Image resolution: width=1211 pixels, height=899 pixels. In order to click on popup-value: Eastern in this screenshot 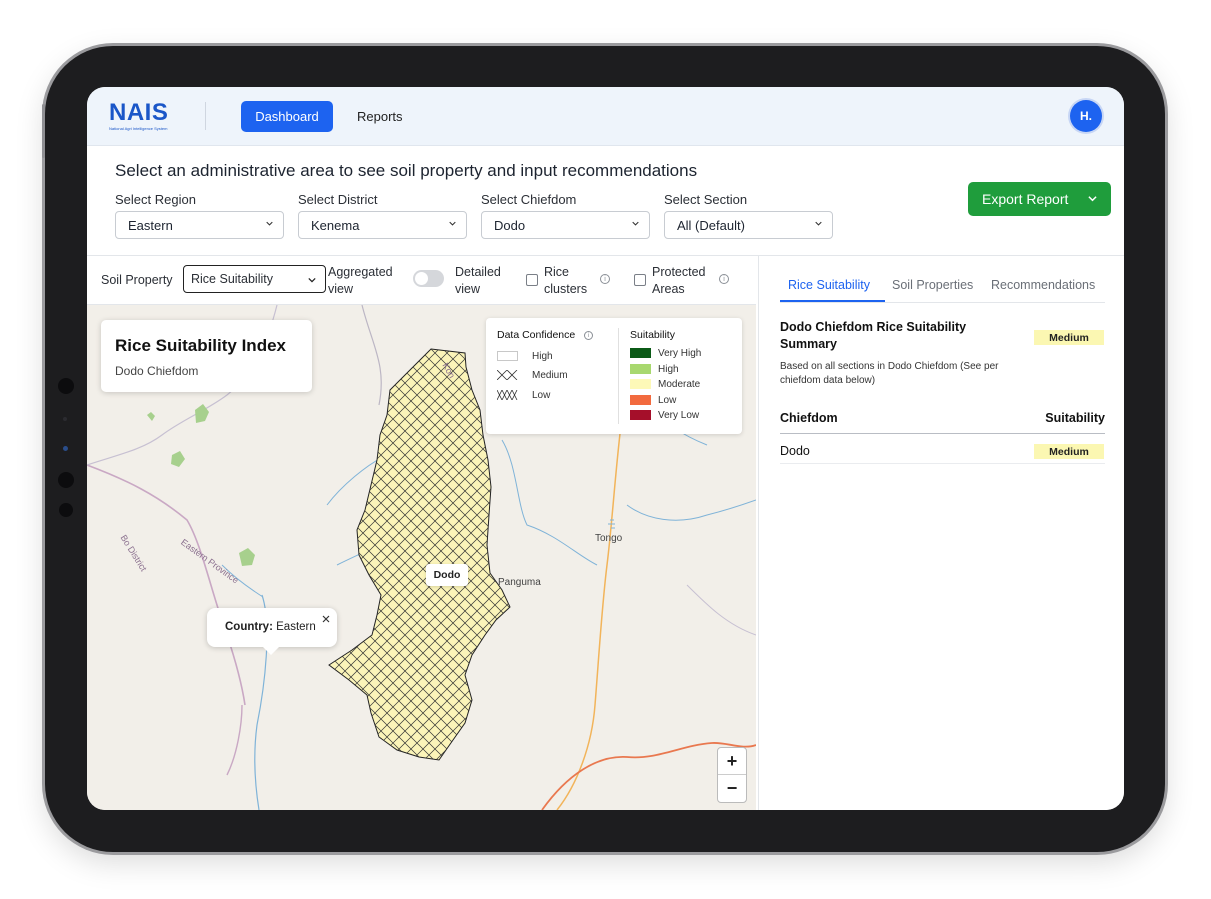, I will do `click(296, 627)`.